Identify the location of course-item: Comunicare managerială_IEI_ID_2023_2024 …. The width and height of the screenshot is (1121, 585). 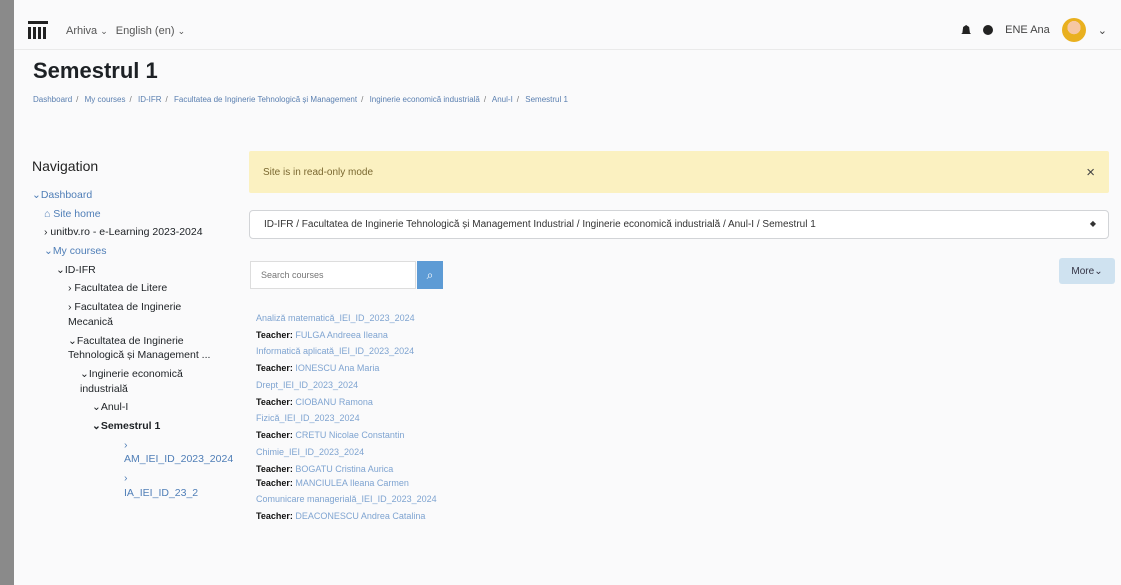
(516, 508).